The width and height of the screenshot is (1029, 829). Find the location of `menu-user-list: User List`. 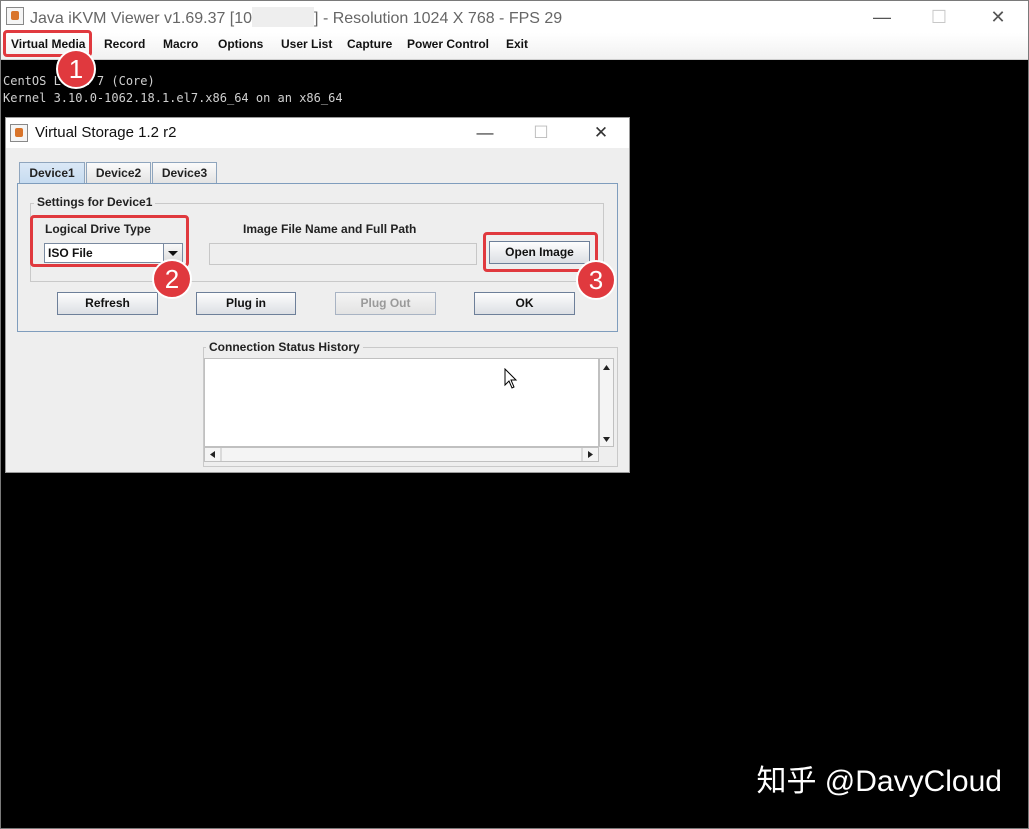

menu-user-list: User List is located at coordinates (306, 44).